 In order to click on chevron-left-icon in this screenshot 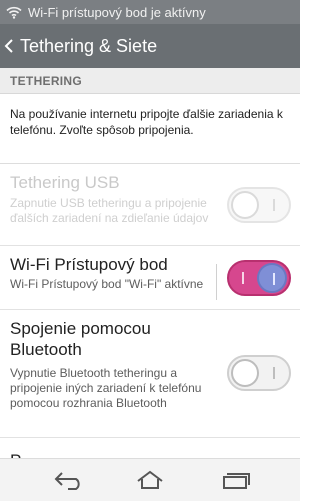, I will do `click(10, 46)`.